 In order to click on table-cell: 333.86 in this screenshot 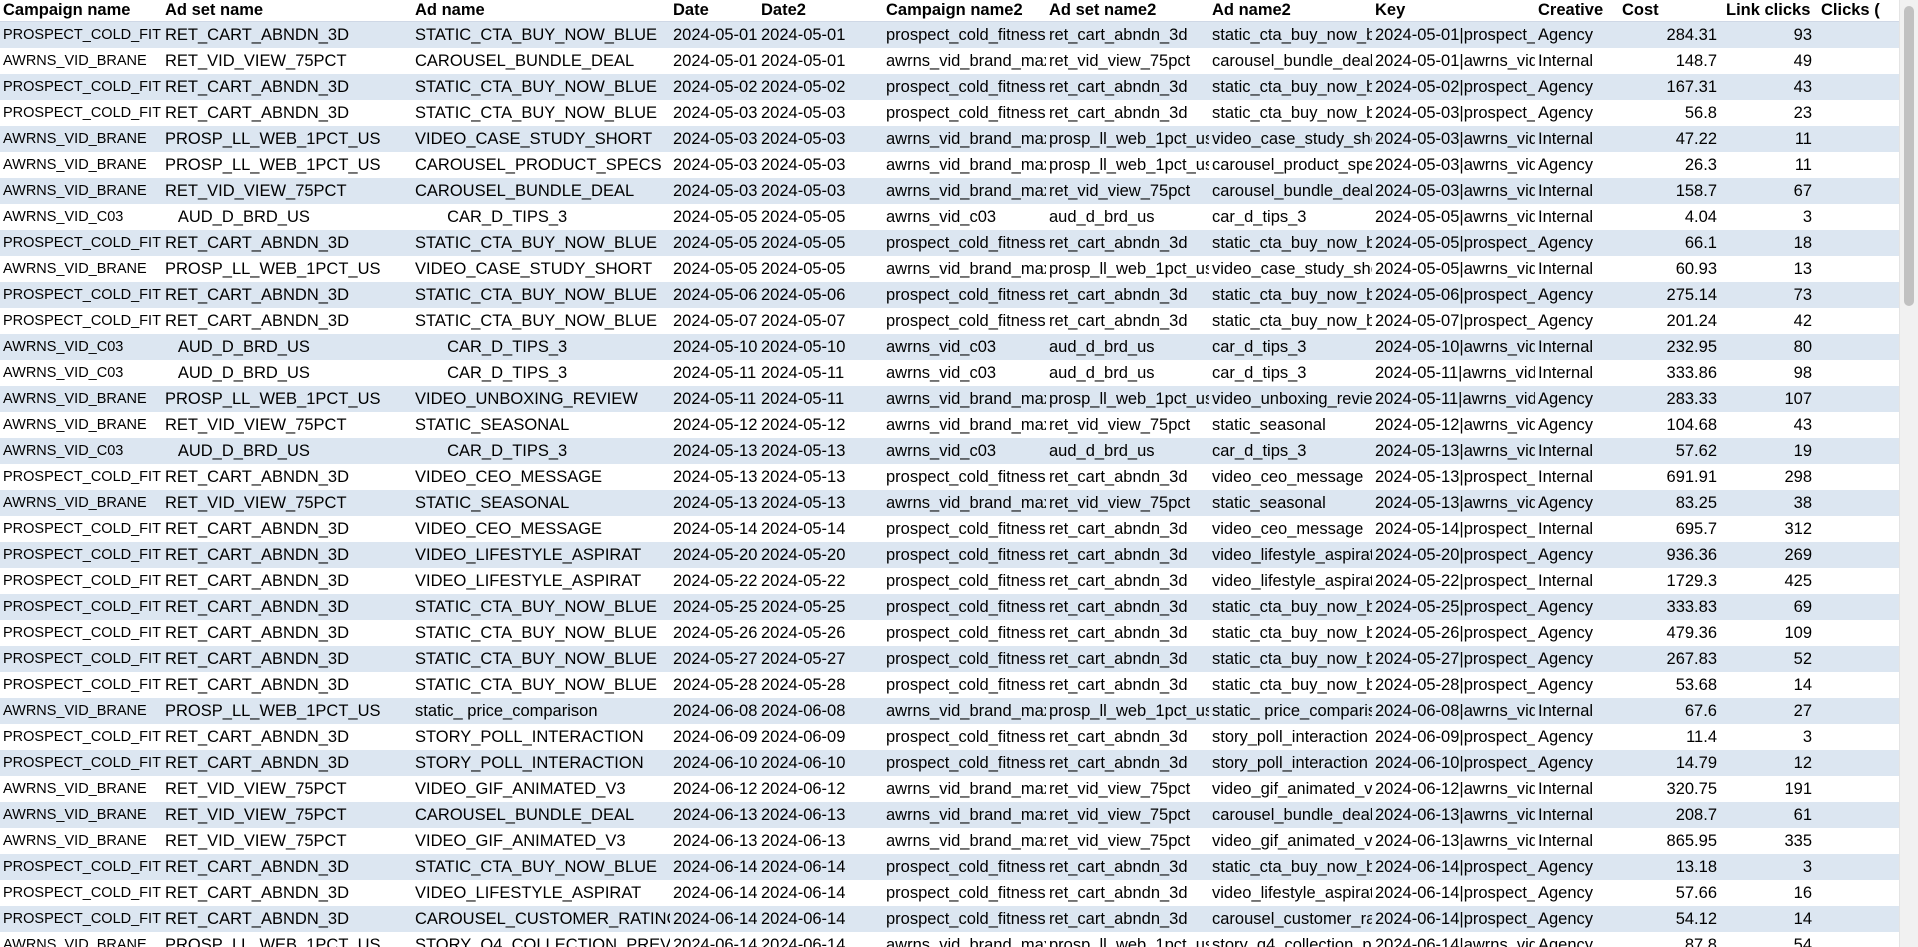, I will do `click(1671, 373)`.